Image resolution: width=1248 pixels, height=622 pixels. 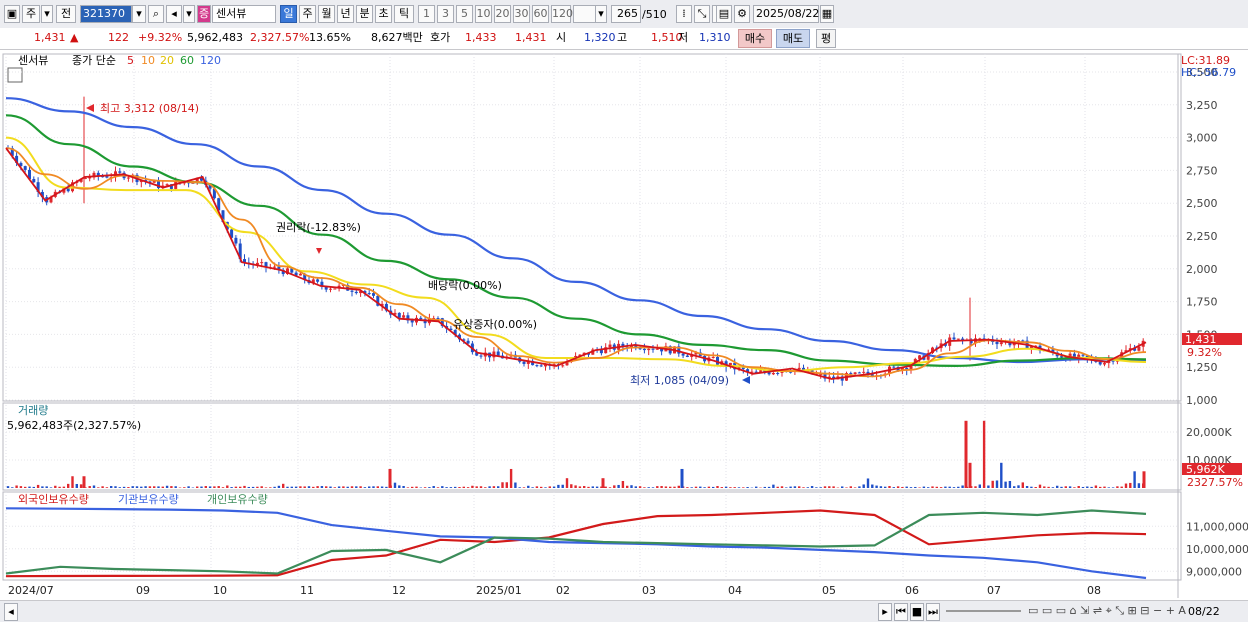 What do you see at coordinates (156, 14) in the screenshot?
I see `search-icon: ⌕` at bounding box center [156, 14].